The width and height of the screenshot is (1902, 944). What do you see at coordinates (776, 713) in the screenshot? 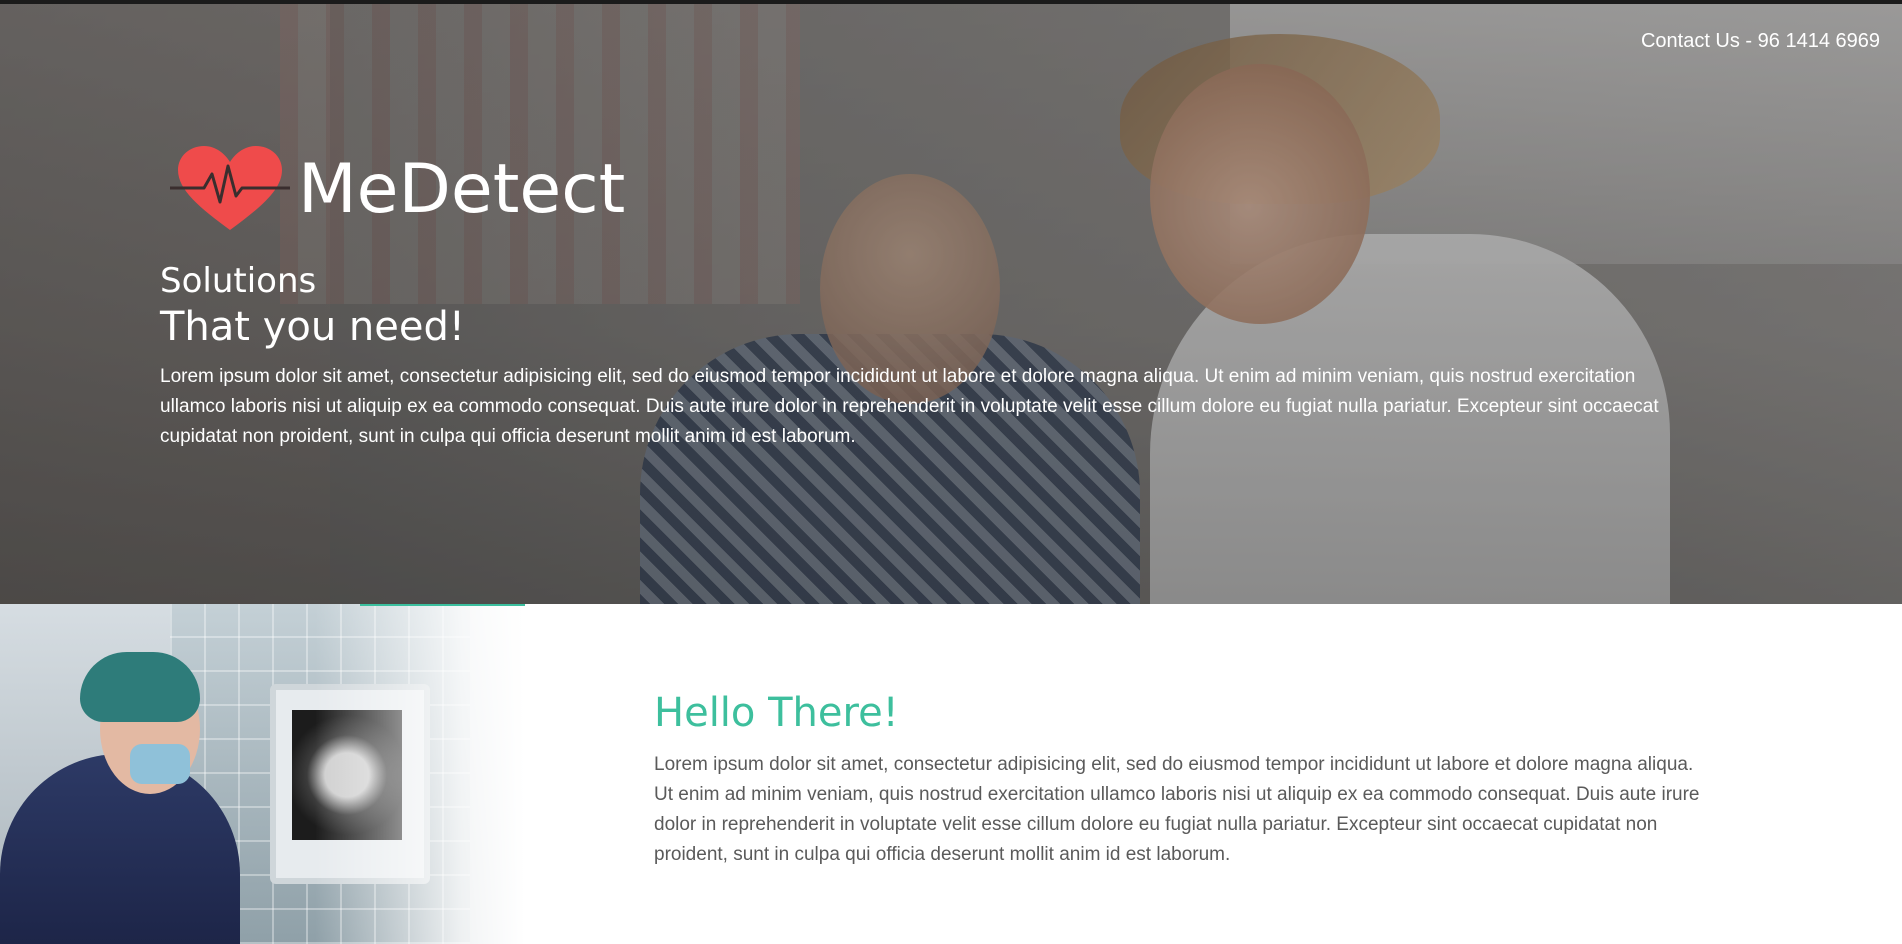
I see `intro-title: Hello There!` at bounding box center [776, 713].